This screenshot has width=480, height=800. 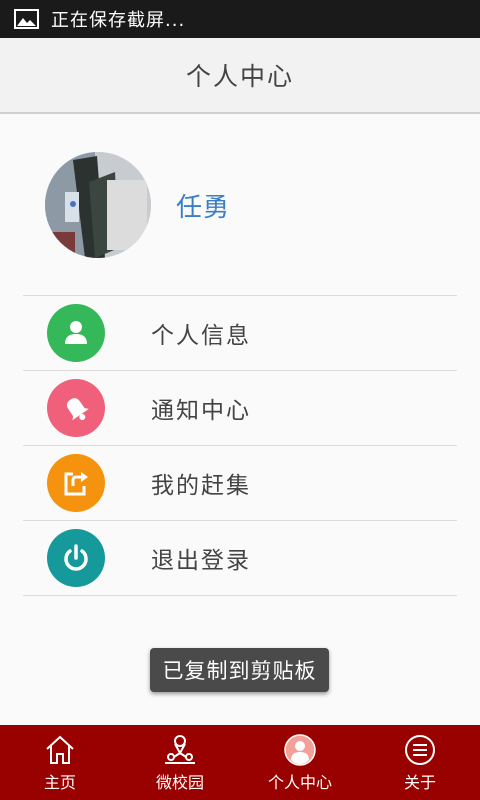 I want to click on bottom-tab-bar: 主页 微校园 个人中心 关于, so click(x=240, y=762).